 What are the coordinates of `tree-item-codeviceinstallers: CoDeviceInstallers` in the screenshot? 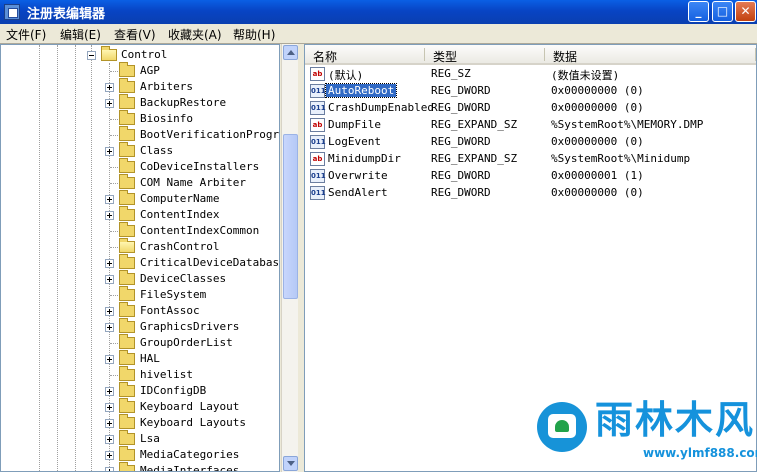 It's located at (140, 166).